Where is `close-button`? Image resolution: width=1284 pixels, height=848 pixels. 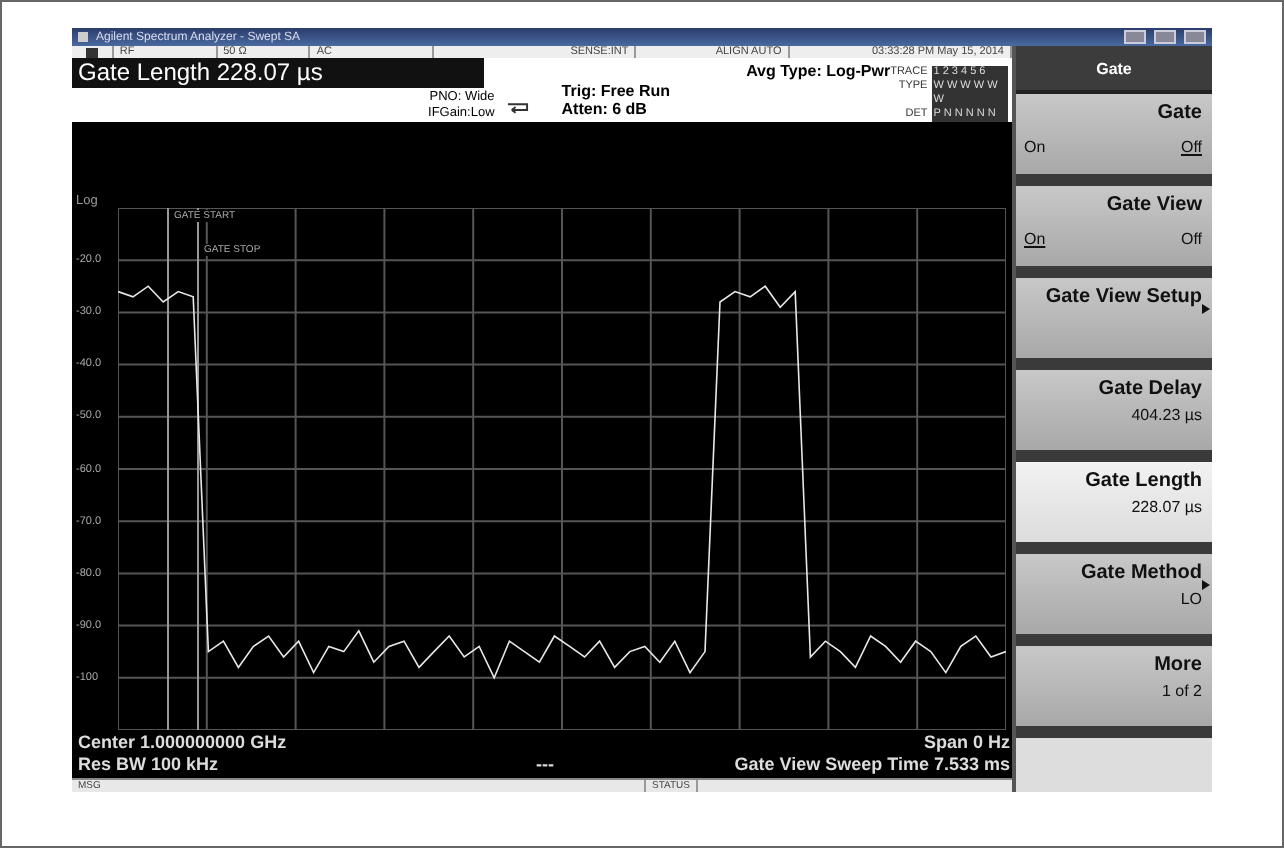 close-button is located at coordinates (1195, 37).